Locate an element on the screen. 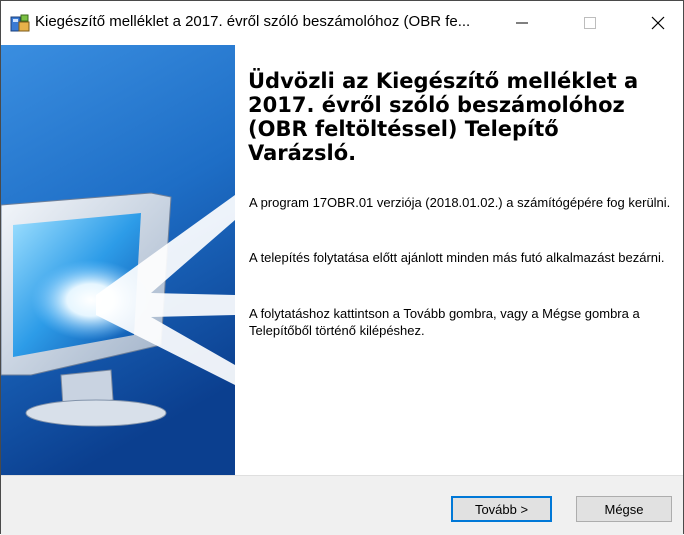 The height and width of the screenshot is (535, 684). minimize-button is located at coordinates (522, 23).